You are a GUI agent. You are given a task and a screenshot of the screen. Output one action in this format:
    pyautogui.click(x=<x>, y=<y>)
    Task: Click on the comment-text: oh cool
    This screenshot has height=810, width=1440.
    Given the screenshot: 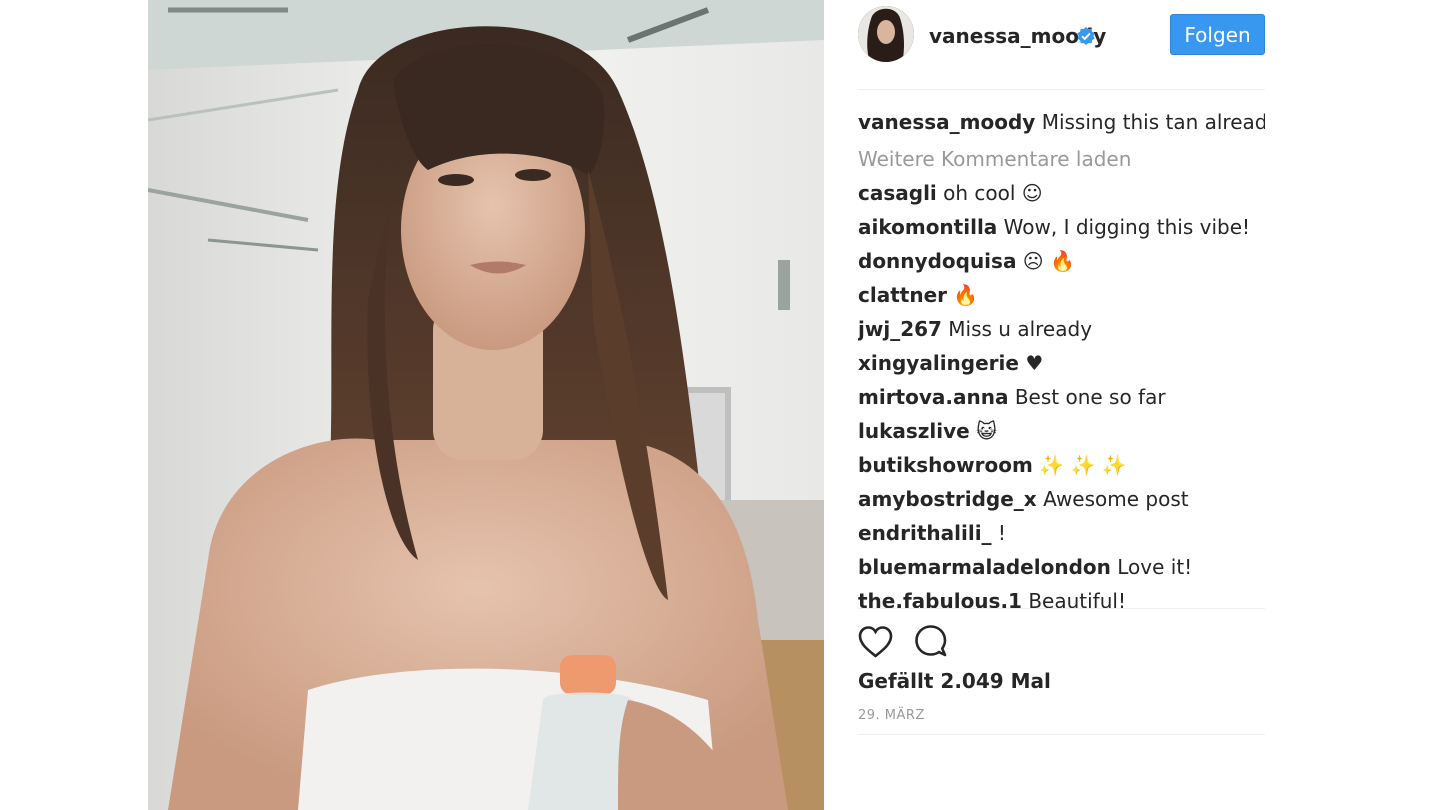 What is the action you would take?
    pyautogui.click(x=979, y=193)
    